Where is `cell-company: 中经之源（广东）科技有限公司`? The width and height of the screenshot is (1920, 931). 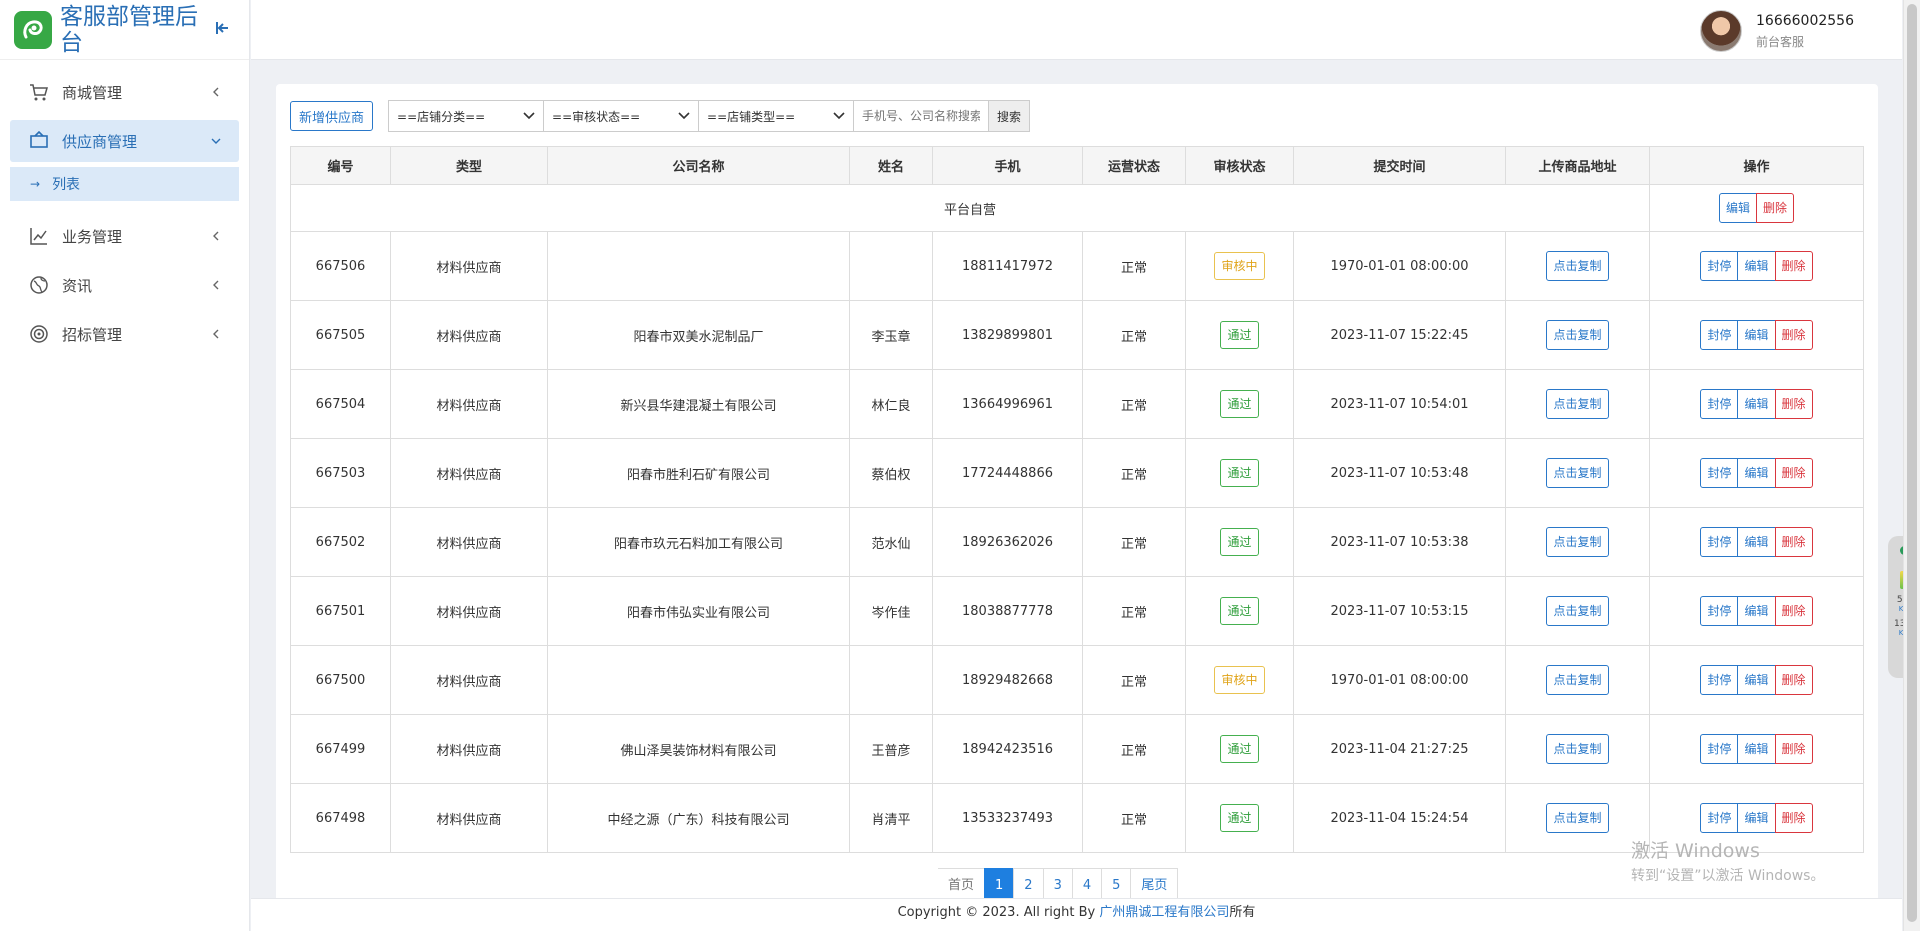
cell-company: 中经之源（广东）科技有限公司 is located at coordinates (698, 818).